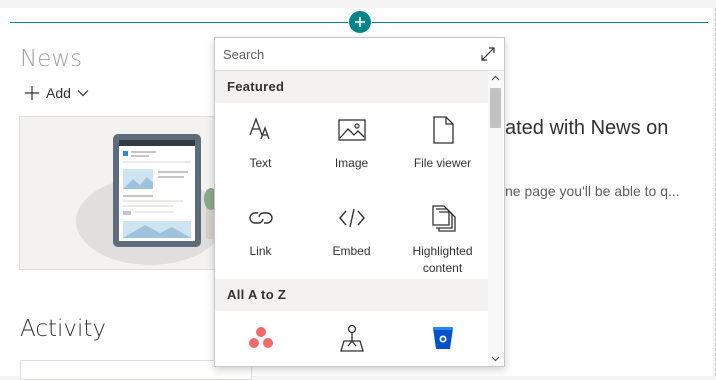 The image size is (716, 380). Describe the element at coordinates (51, 59) in the screenshot. I see `news-title: News` at that location.